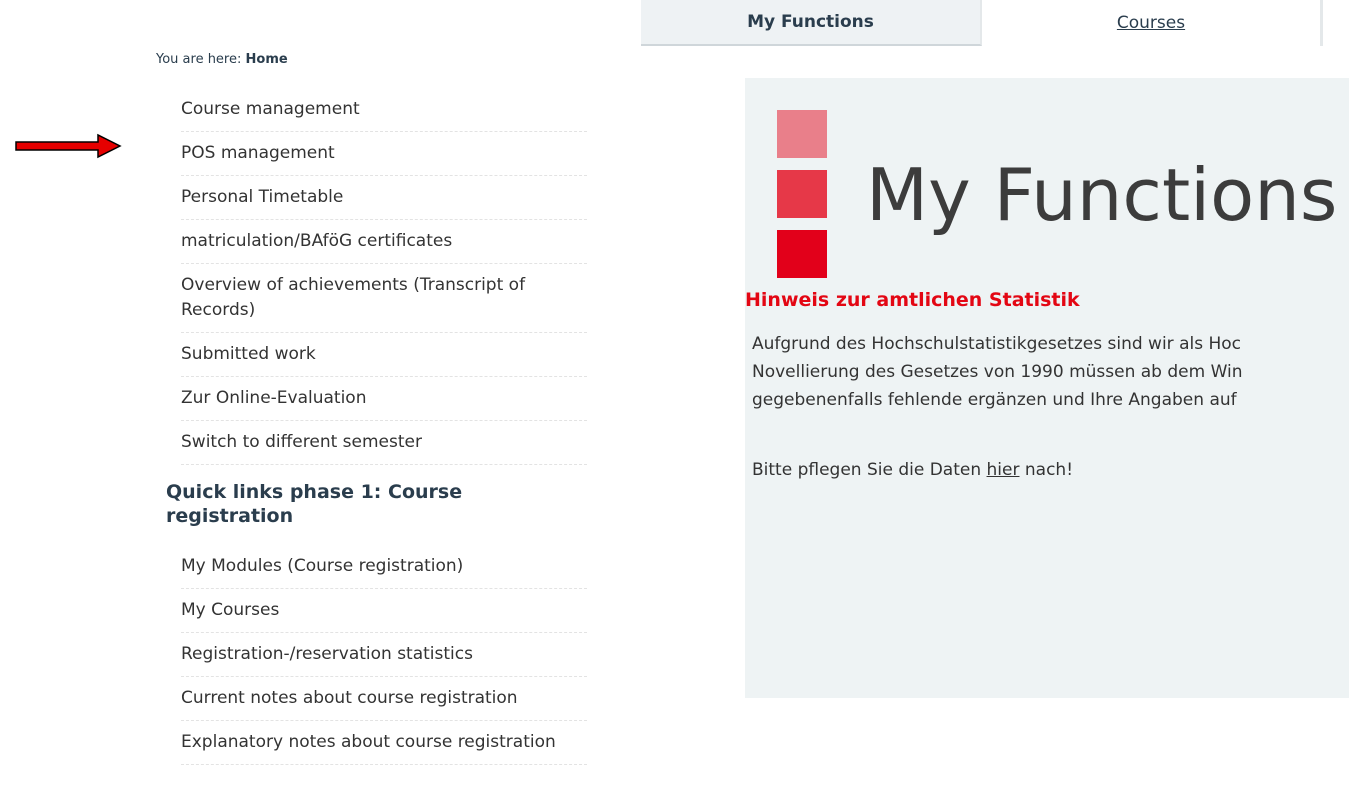 Image resolution: width=1349 pixels, height=801 pixels. I want to click on breadcrumb-current: Home, so click(267, 59).